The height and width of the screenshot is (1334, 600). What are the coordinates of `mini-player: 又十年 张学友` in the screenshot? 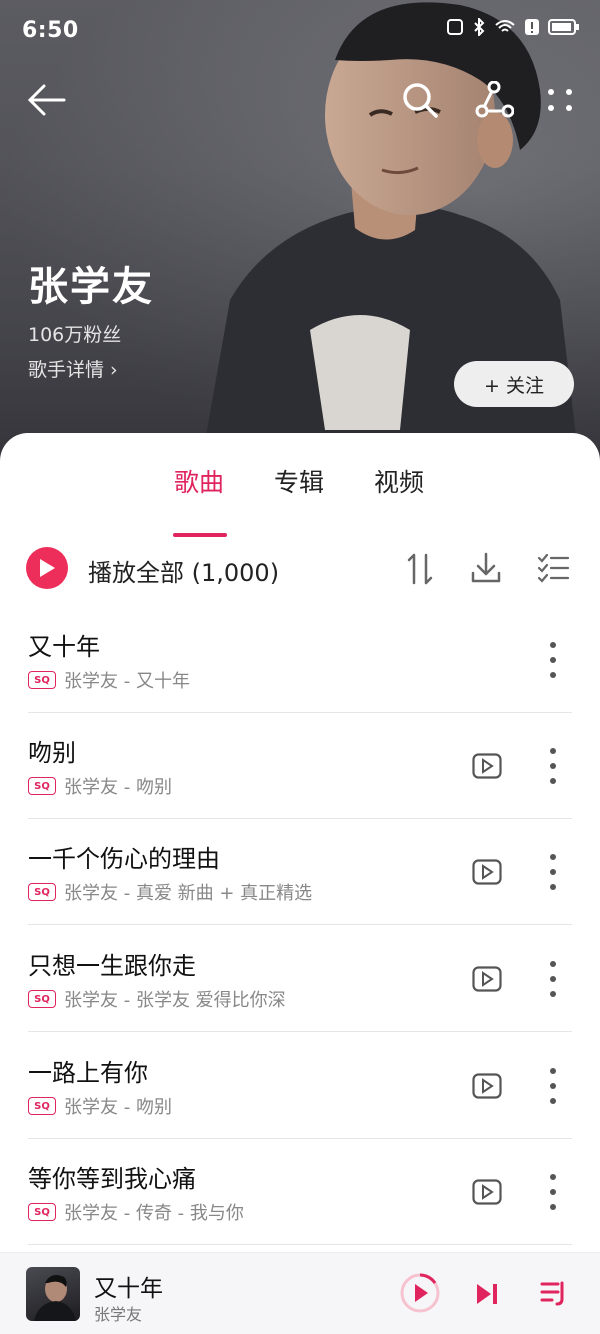 It's located at (300, 1293).